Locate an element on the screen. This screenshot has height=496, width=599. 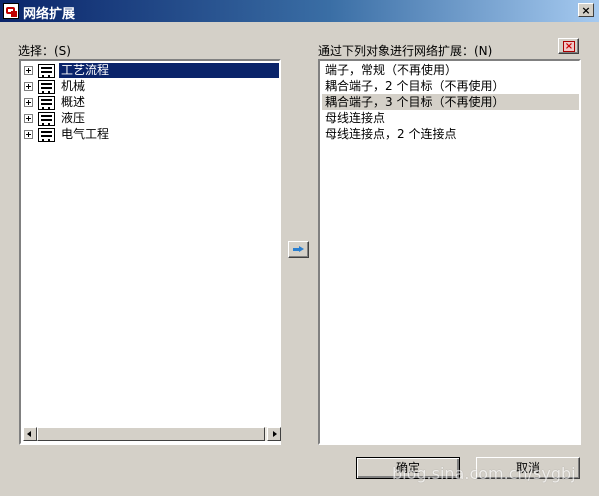
scroll-right-button is located at coordinates (274, 434).